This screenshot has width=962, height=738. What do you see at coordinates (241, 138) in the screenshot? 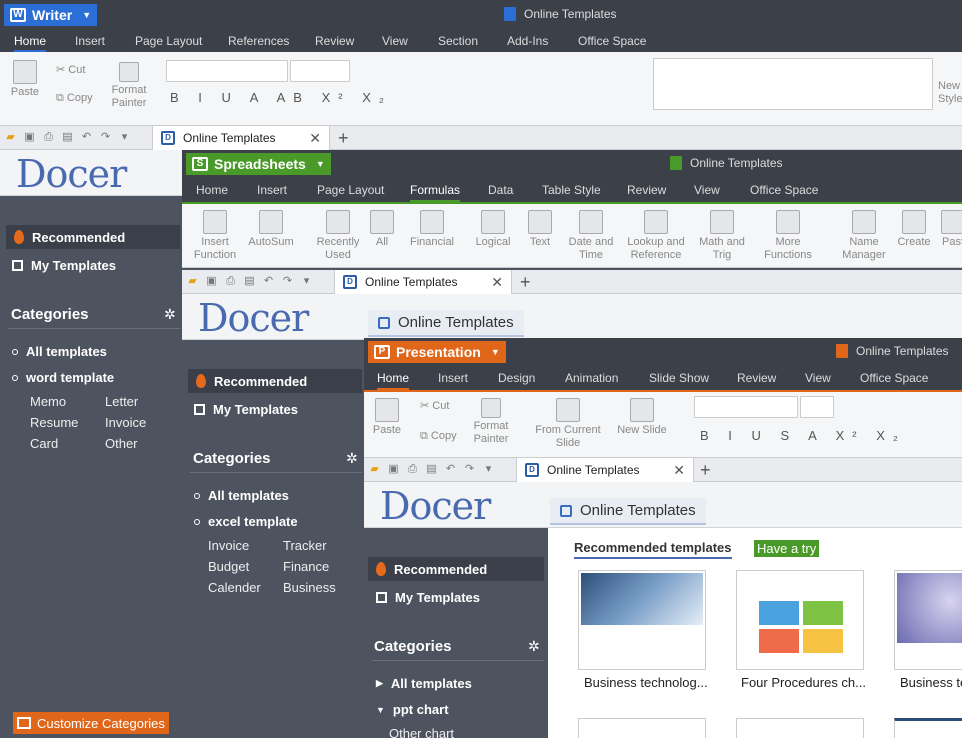
I see `writer-doc-tab: D Online Templates ✕` at bounding box center [241, 138].